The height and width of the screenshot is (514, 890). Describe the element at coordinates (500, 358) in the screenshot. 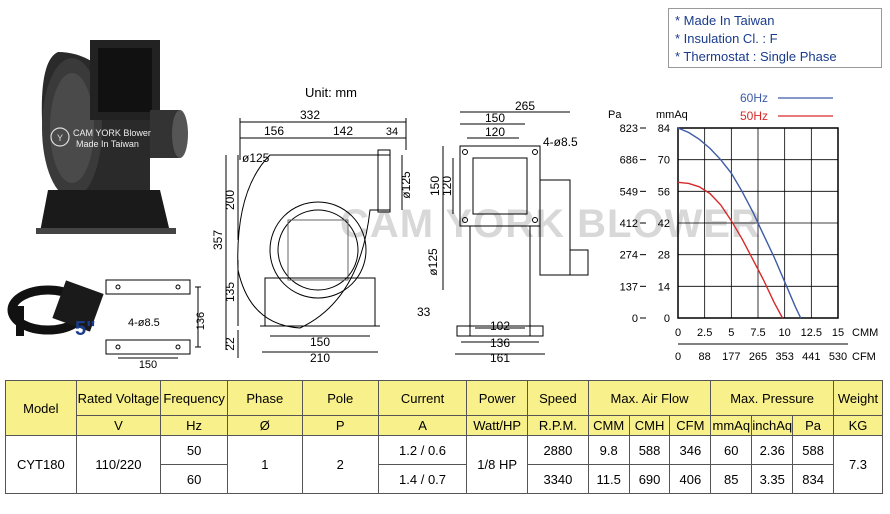

I see `front-dim-161: 161` at that location.